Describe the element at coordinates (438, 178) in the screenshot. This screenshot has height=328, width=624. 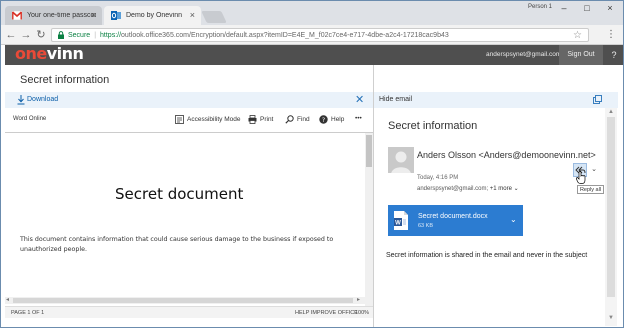
I see `message-date: Today, 4:16 PM` at that location.